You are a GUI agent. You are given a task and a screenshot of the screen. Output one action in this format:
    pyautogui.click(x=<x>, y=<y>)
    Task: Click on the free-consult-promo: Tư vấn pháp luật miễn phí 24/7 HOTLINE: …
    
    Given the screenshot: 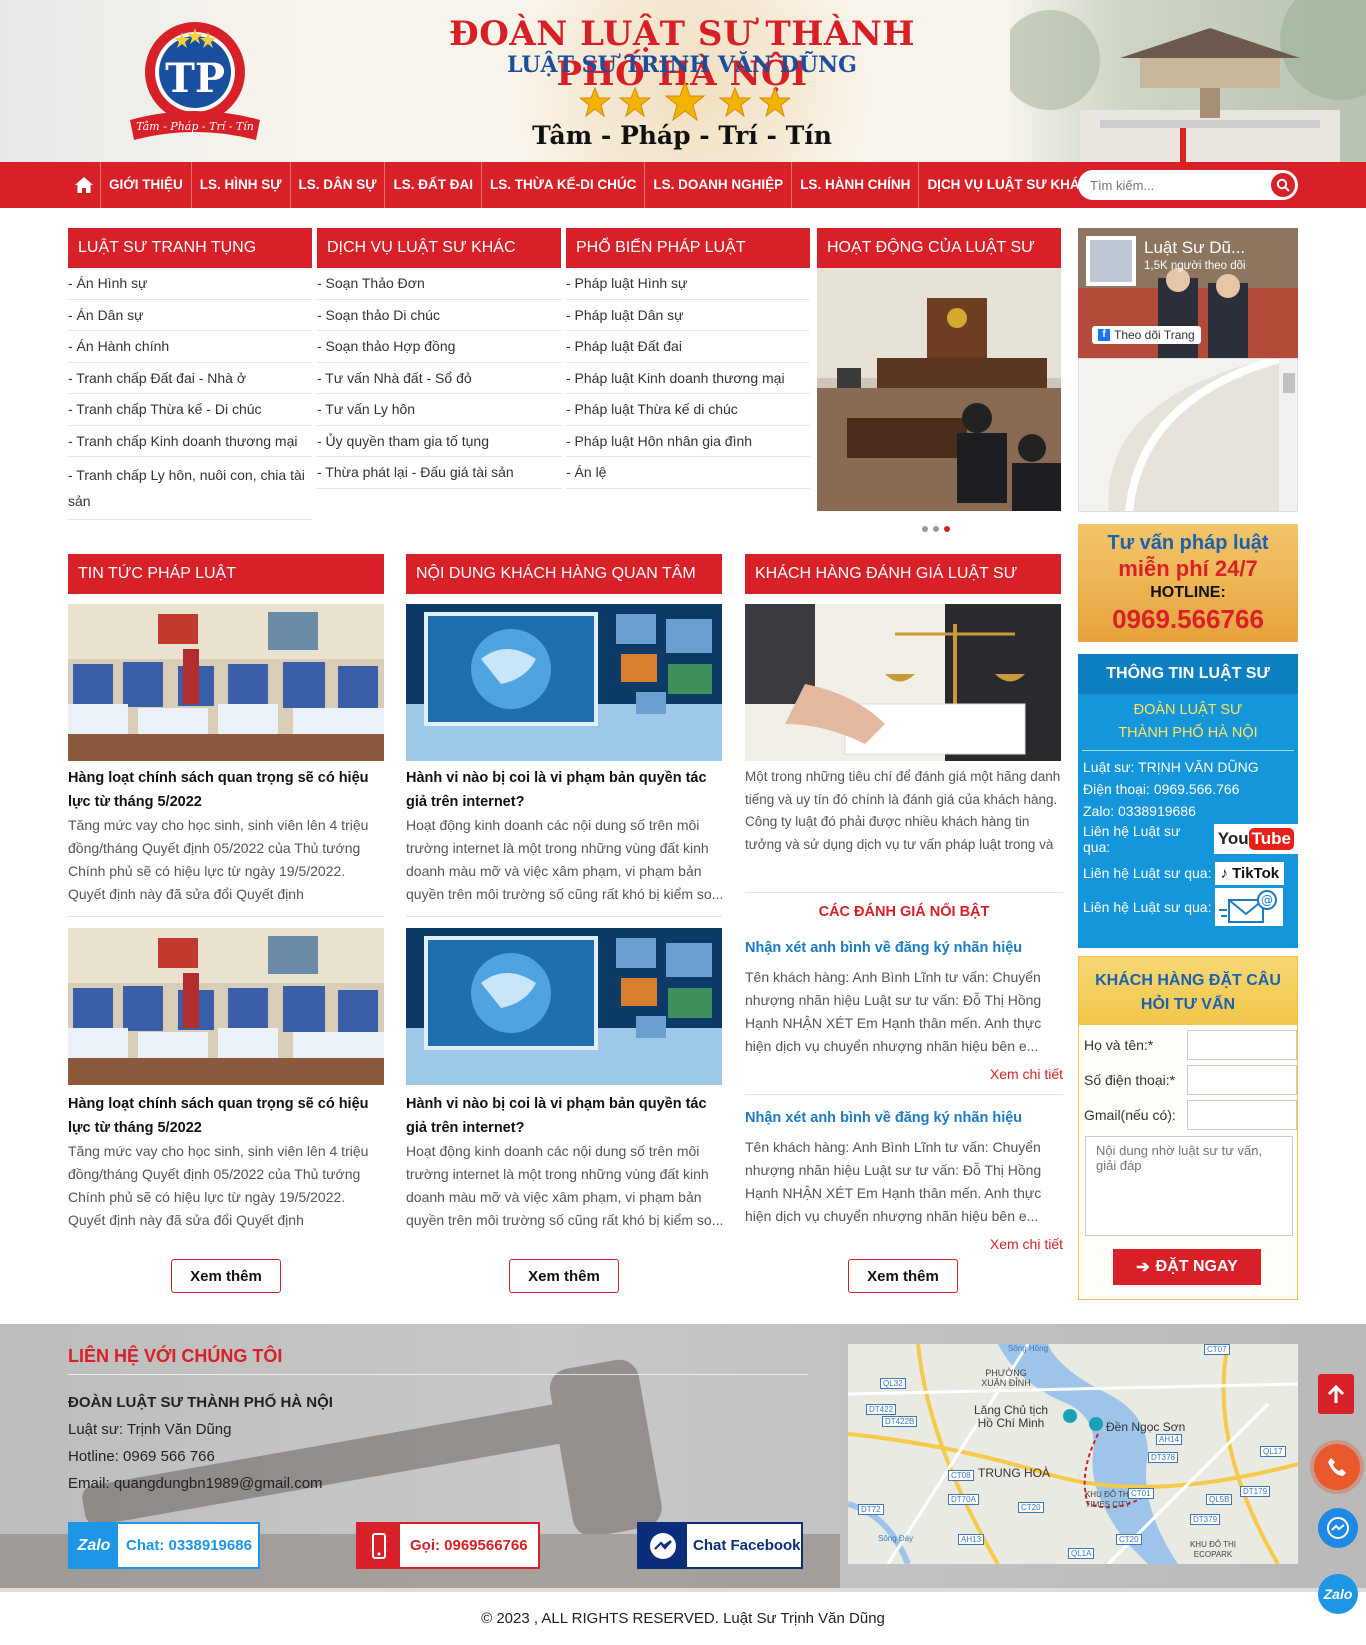 What is the action you would take?
    pyautogui.click(x=1188, y=583)
    